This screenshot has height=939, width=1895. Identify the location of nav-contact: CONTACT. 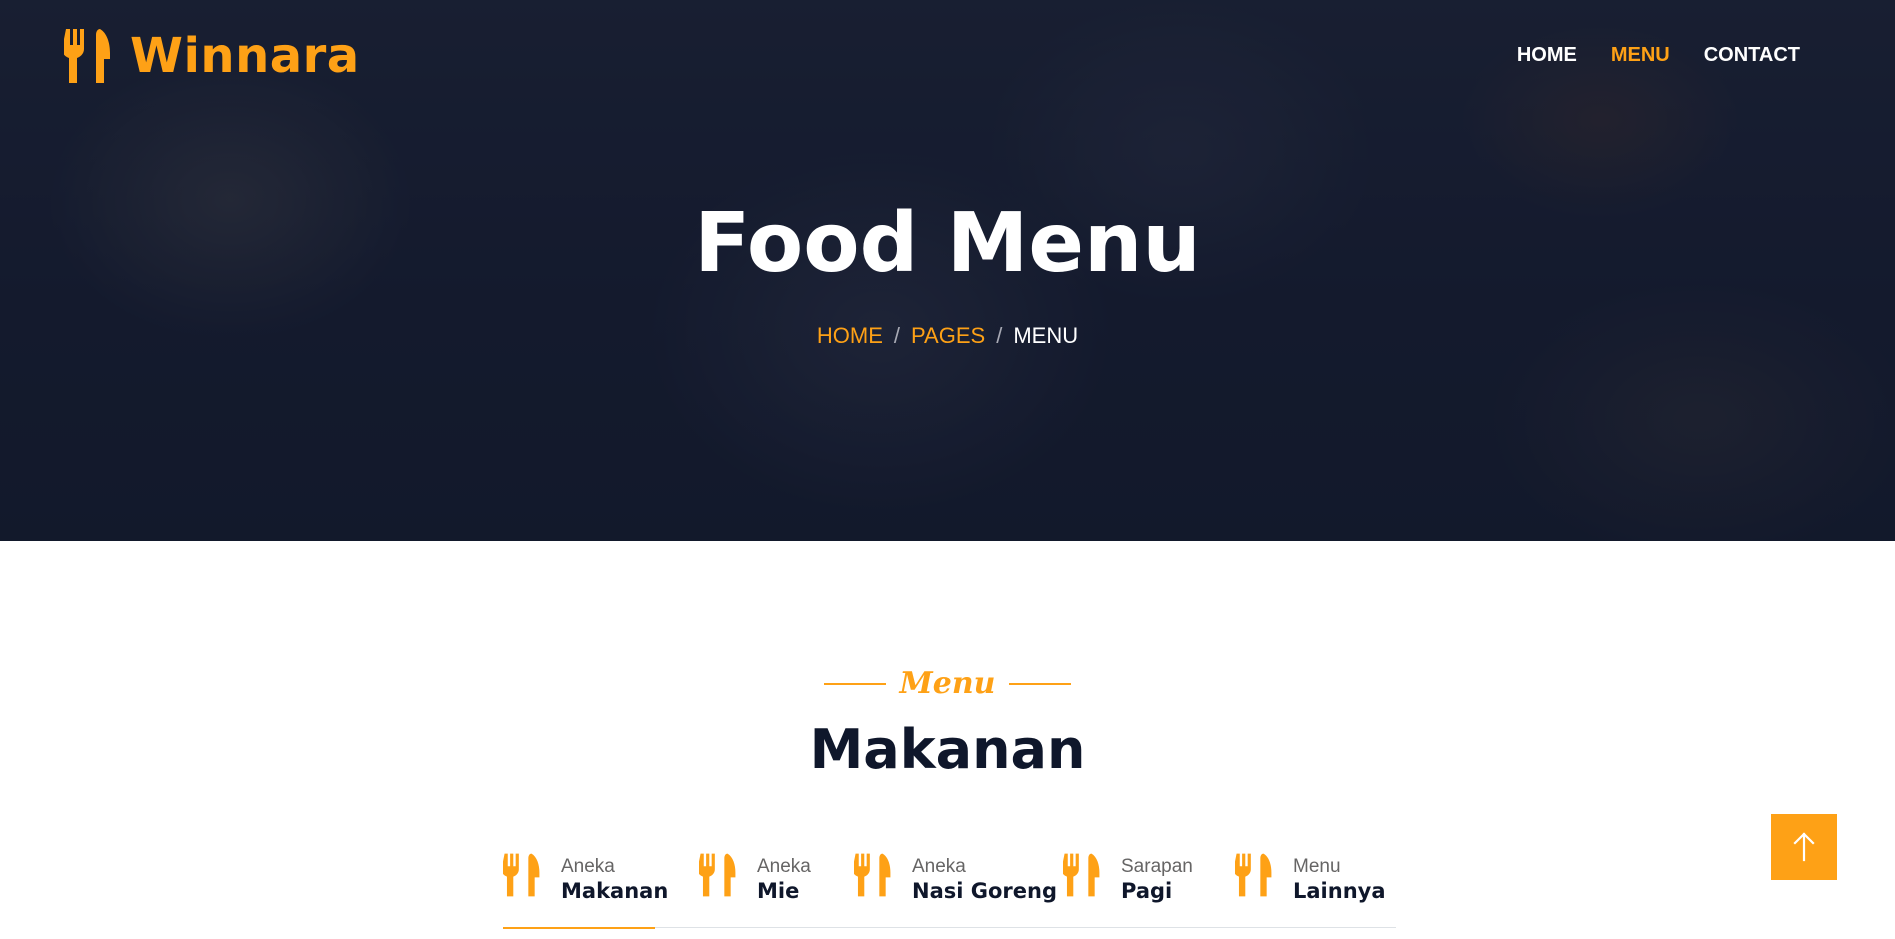
(1752, 55).